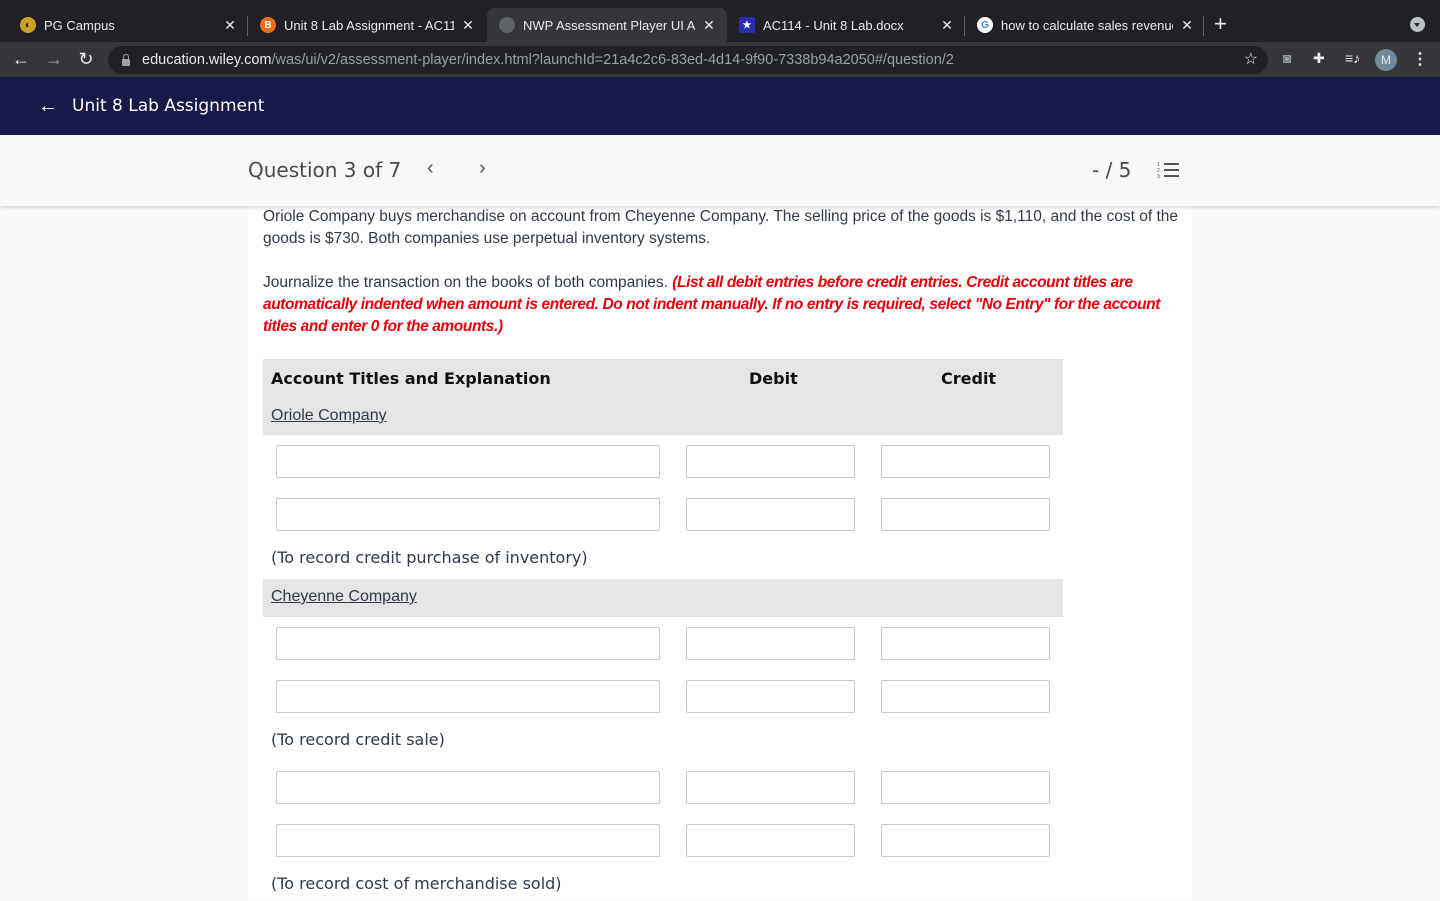 The width and height of the screenshot is (1440, 901). I want to click on new-tab-plus-icon: +, so click(1220, 24).